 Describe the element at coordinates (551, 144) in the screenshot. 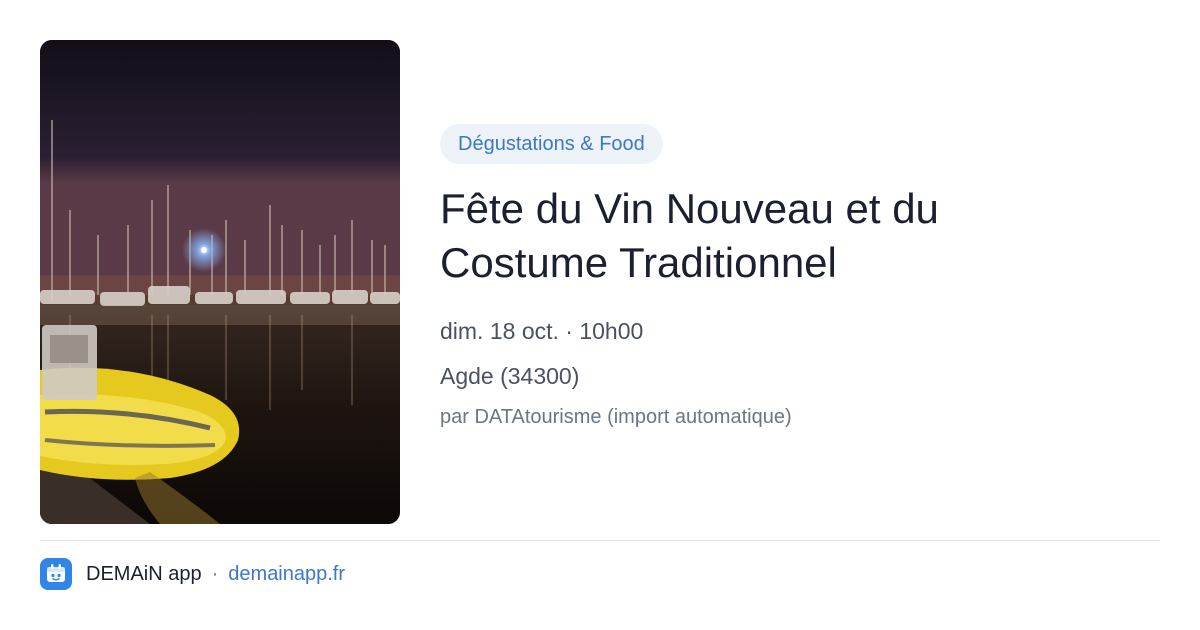

I see `category-badge: Dégustations & Food` at that location.